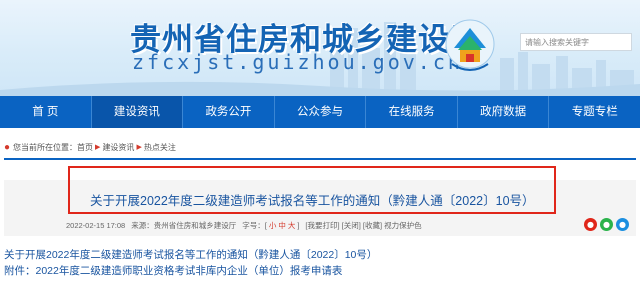 The image size is (640, 289). I want to click on qq-icon: ●, so click(622, 224).